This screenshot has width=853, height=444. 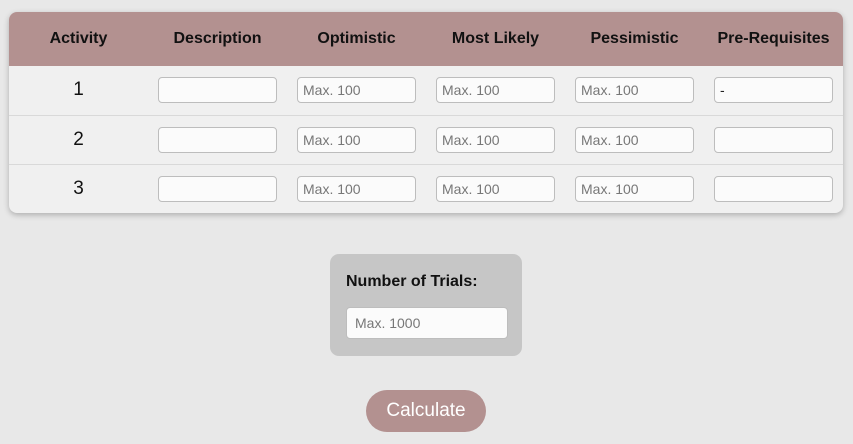 I want to click on header-activity: Activity, so click(x=78, y=38).